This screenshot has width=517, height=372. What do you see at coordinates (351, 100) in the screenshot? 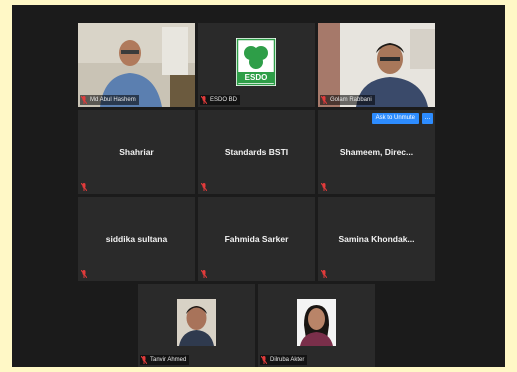
I see `participant-name: Golam Rabbani` at bounding box center [351, 100].